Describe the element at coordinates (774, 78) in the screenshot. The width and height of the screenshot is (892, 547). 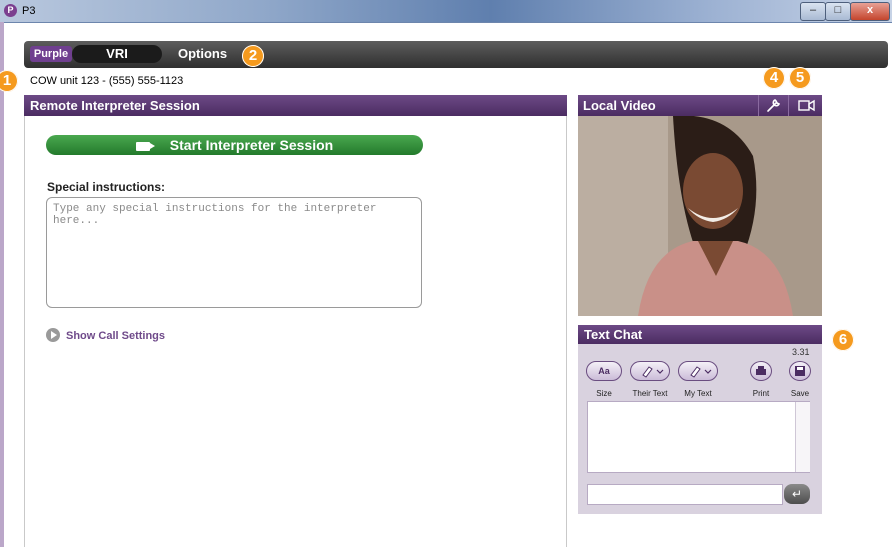
I see `callout-badge-4: 4` at that location.